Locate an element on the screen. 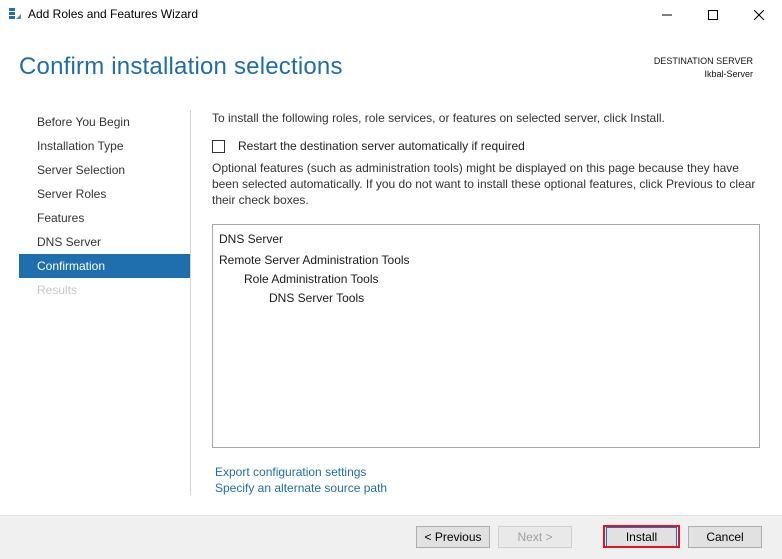 This screenshot has height=559, width=782. nav-item-server-roles: Server Roles is located at coordinates (104, 194).